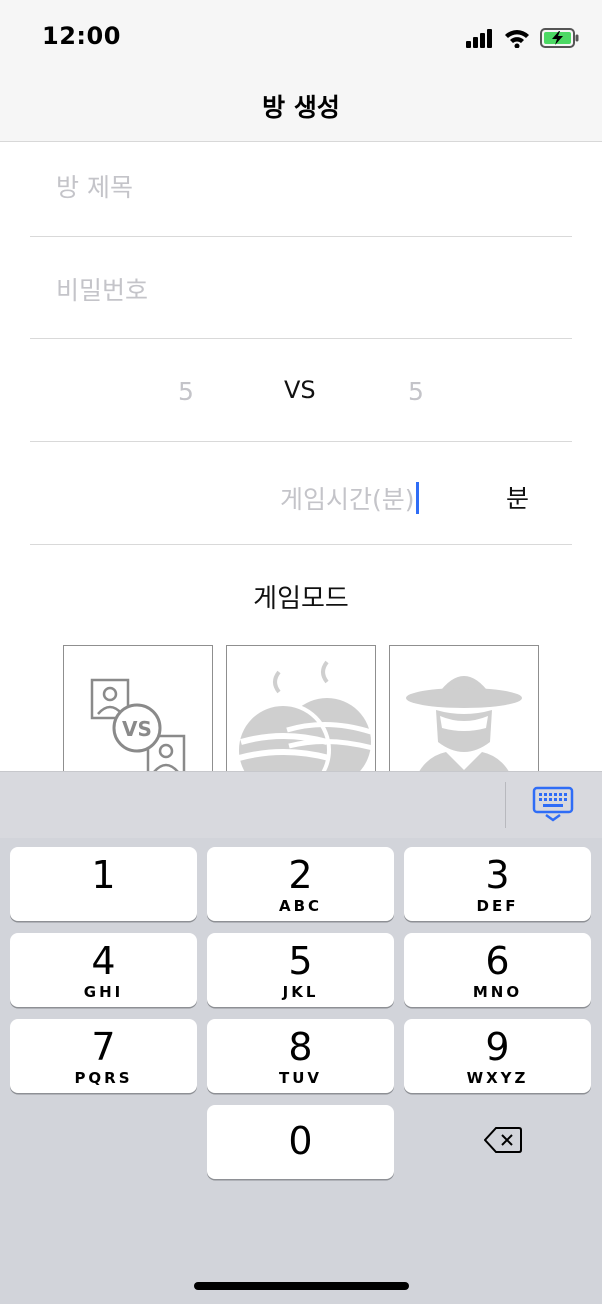  I want to click on key-1: 1, so click(103, 884).